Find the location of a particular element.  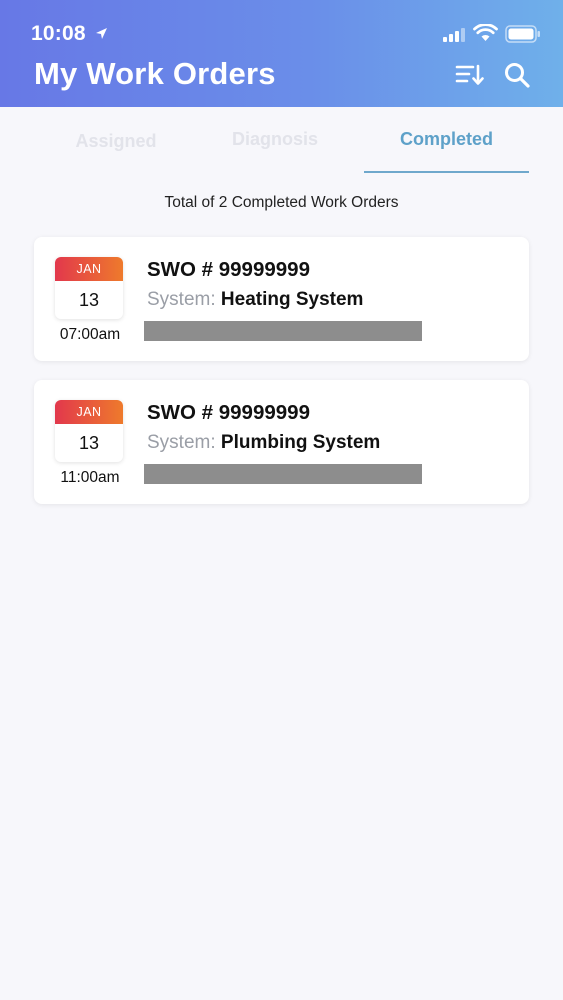

page-title: My Work Orders is located at coordinates (155, 73).